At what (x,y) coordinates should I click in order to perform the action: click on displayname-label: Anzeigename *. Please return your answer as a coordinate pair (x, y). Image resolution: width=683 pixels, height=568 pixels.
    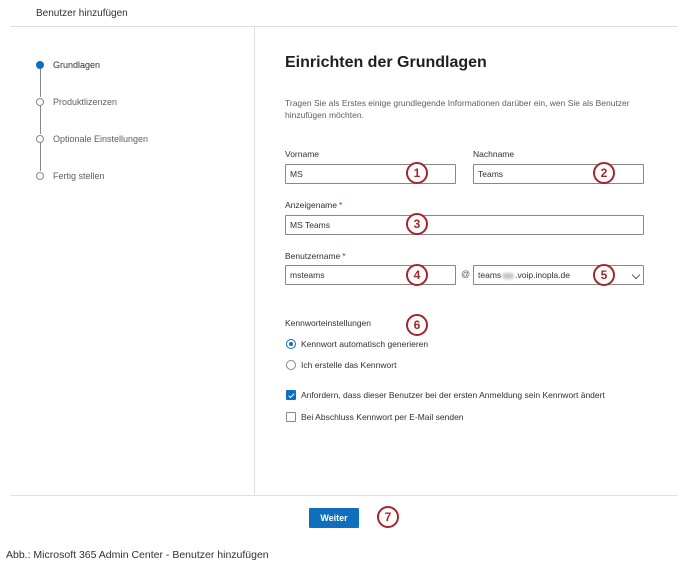
    Looking at the image, I should click on (313, 205).